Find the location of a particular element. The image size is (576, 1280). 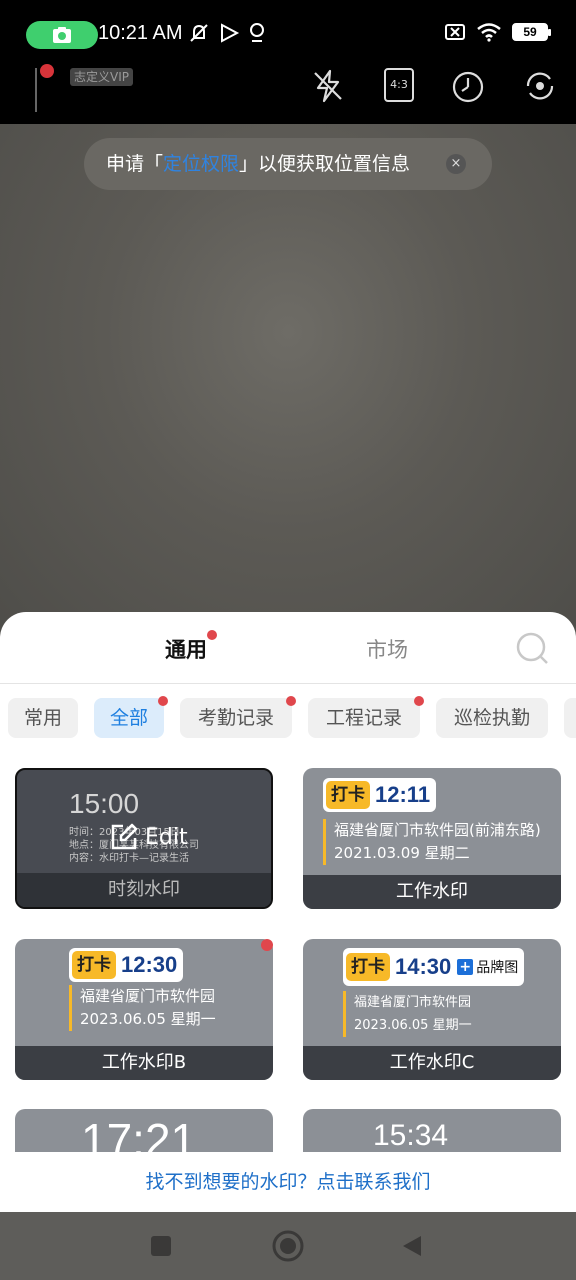

chip-label: 考勤记录 is located at coordinates (235, 718).